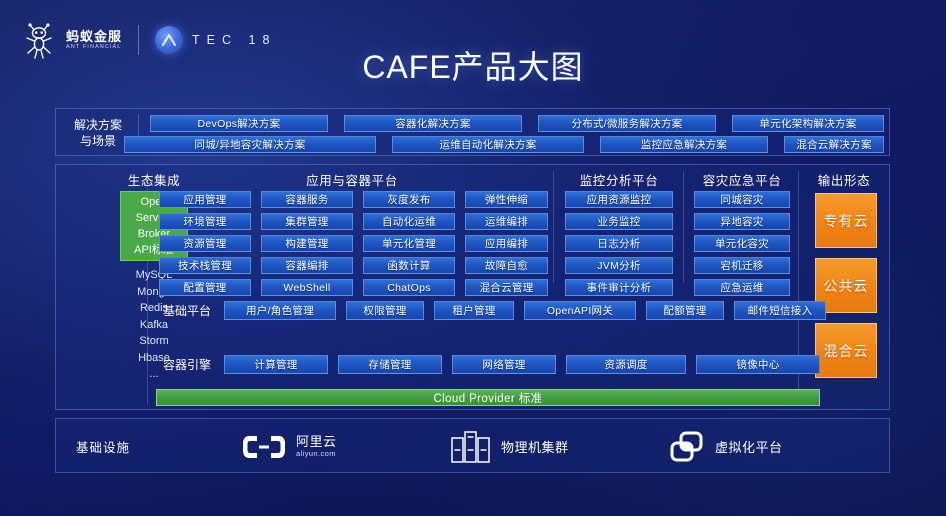 The width and height of the screenshot is (946, 516). Describe the element at coordinates (619, 180) in the screenshot. I see `monitor-platform-title: 监控分析平台` at that location.